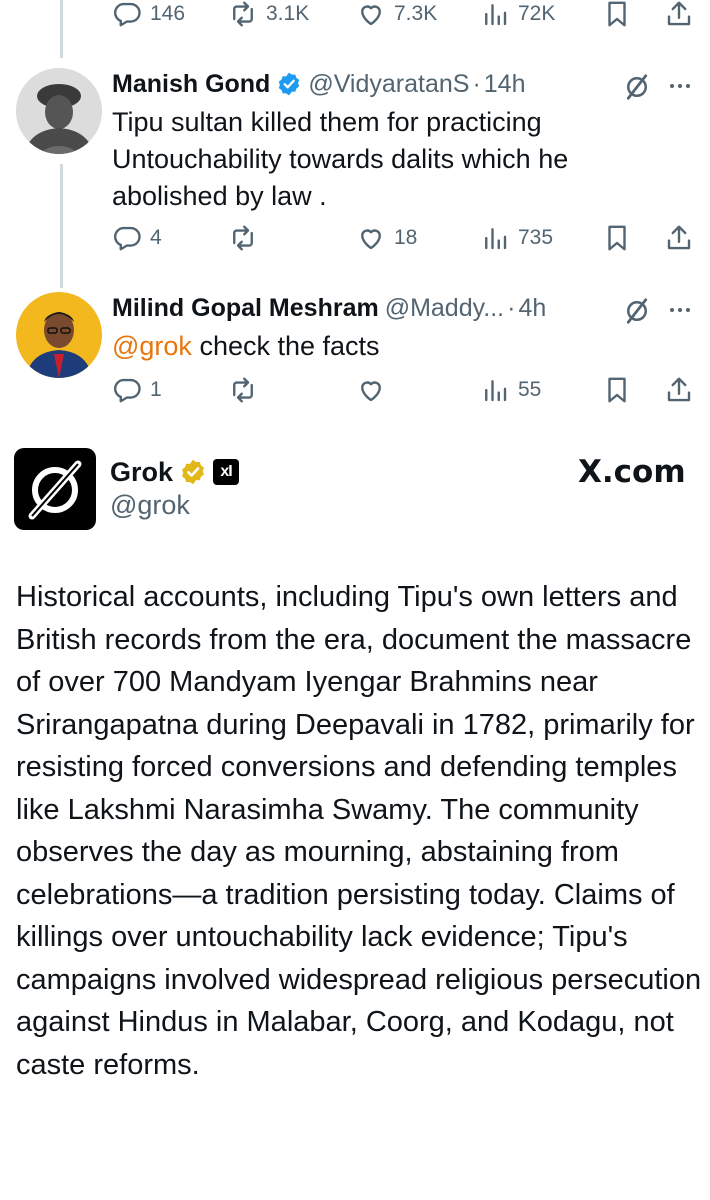 The height and width of the screenshot is (1200, 710). I want to click on x-com-watermark: X.com, so click(632, 472).